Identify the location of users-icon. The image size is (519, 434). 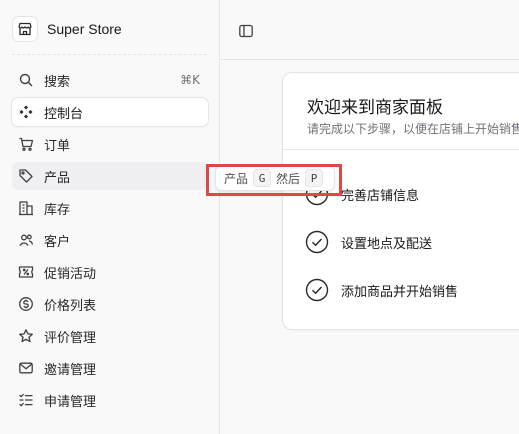
(26, 240).